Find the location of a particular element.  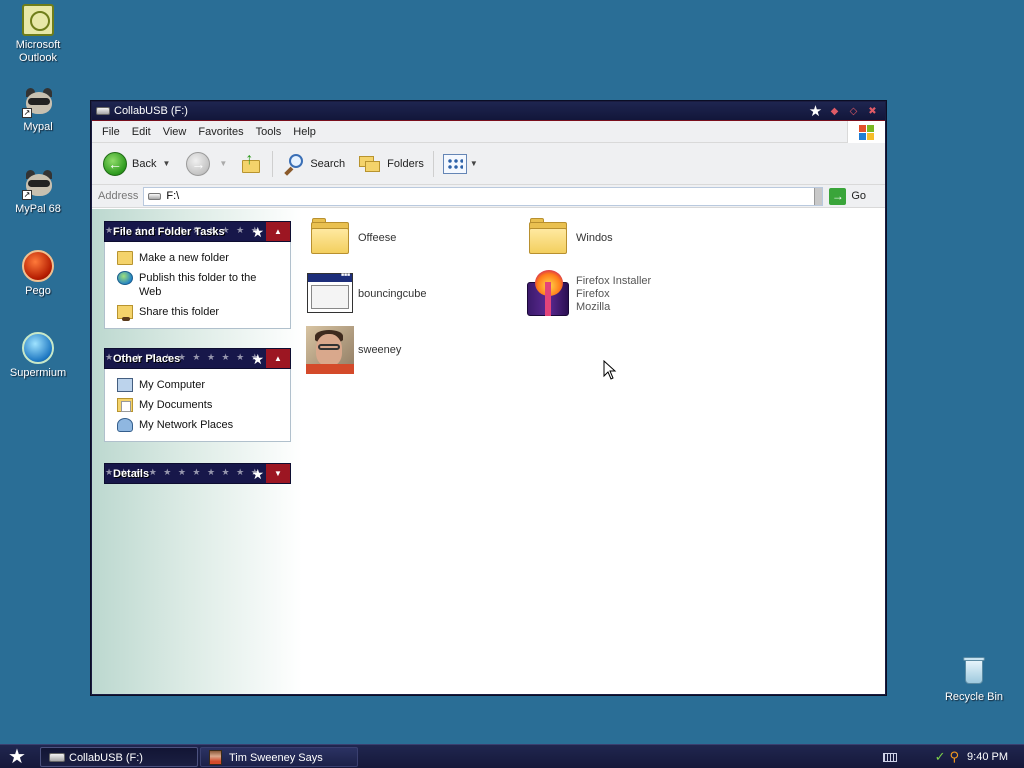

start-button: ★ is located at coordinates (17, 757).